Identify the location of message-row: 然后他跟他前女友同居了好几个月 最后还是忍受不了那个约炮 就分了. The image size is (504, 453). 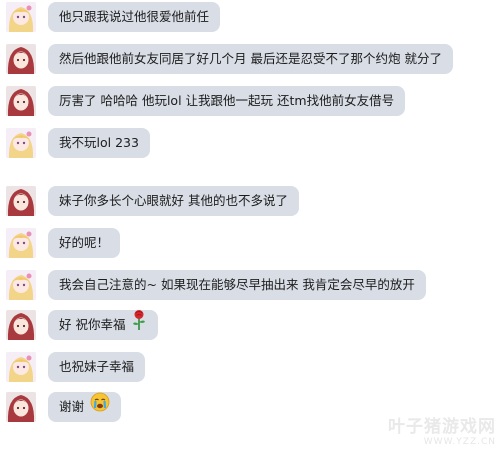
(229, 59).